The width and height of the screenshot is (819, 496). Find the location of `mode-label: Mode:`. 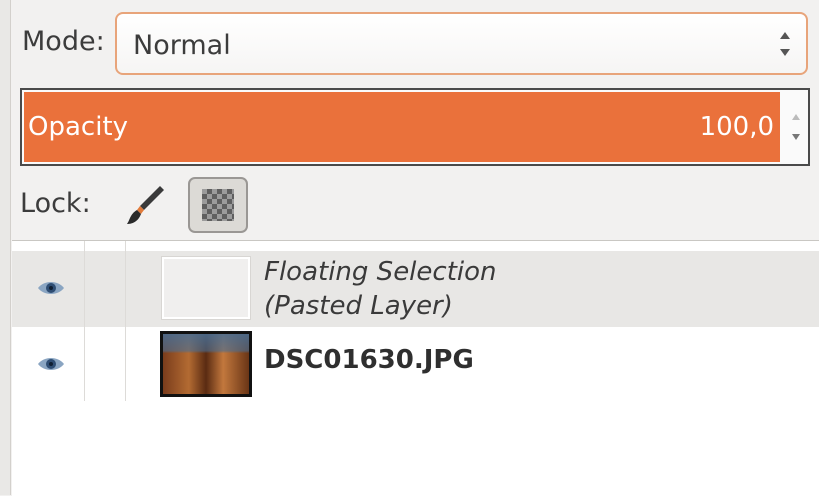

mode-label: Mode: is located at coordinates (63, 41).